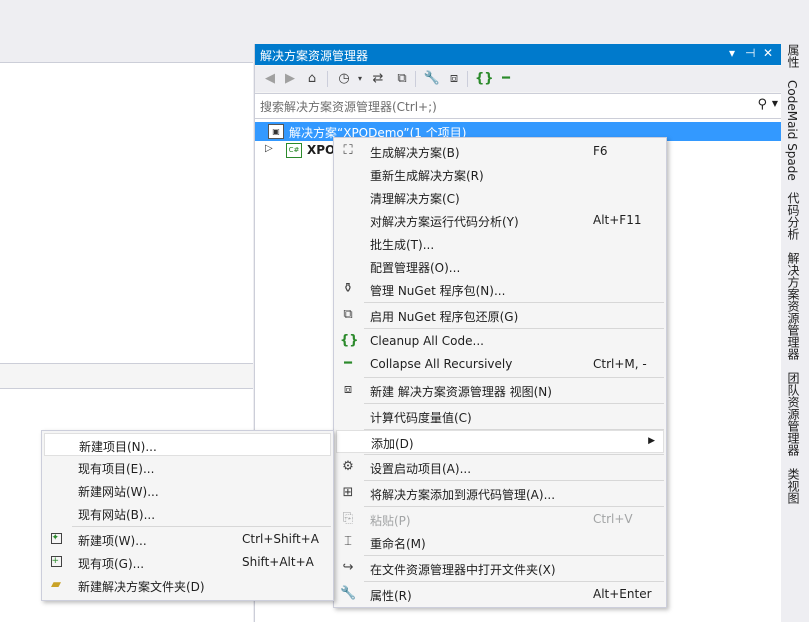  I want to click on menu-item-rename: ⌶ 重命名(M), so click(500, 542).